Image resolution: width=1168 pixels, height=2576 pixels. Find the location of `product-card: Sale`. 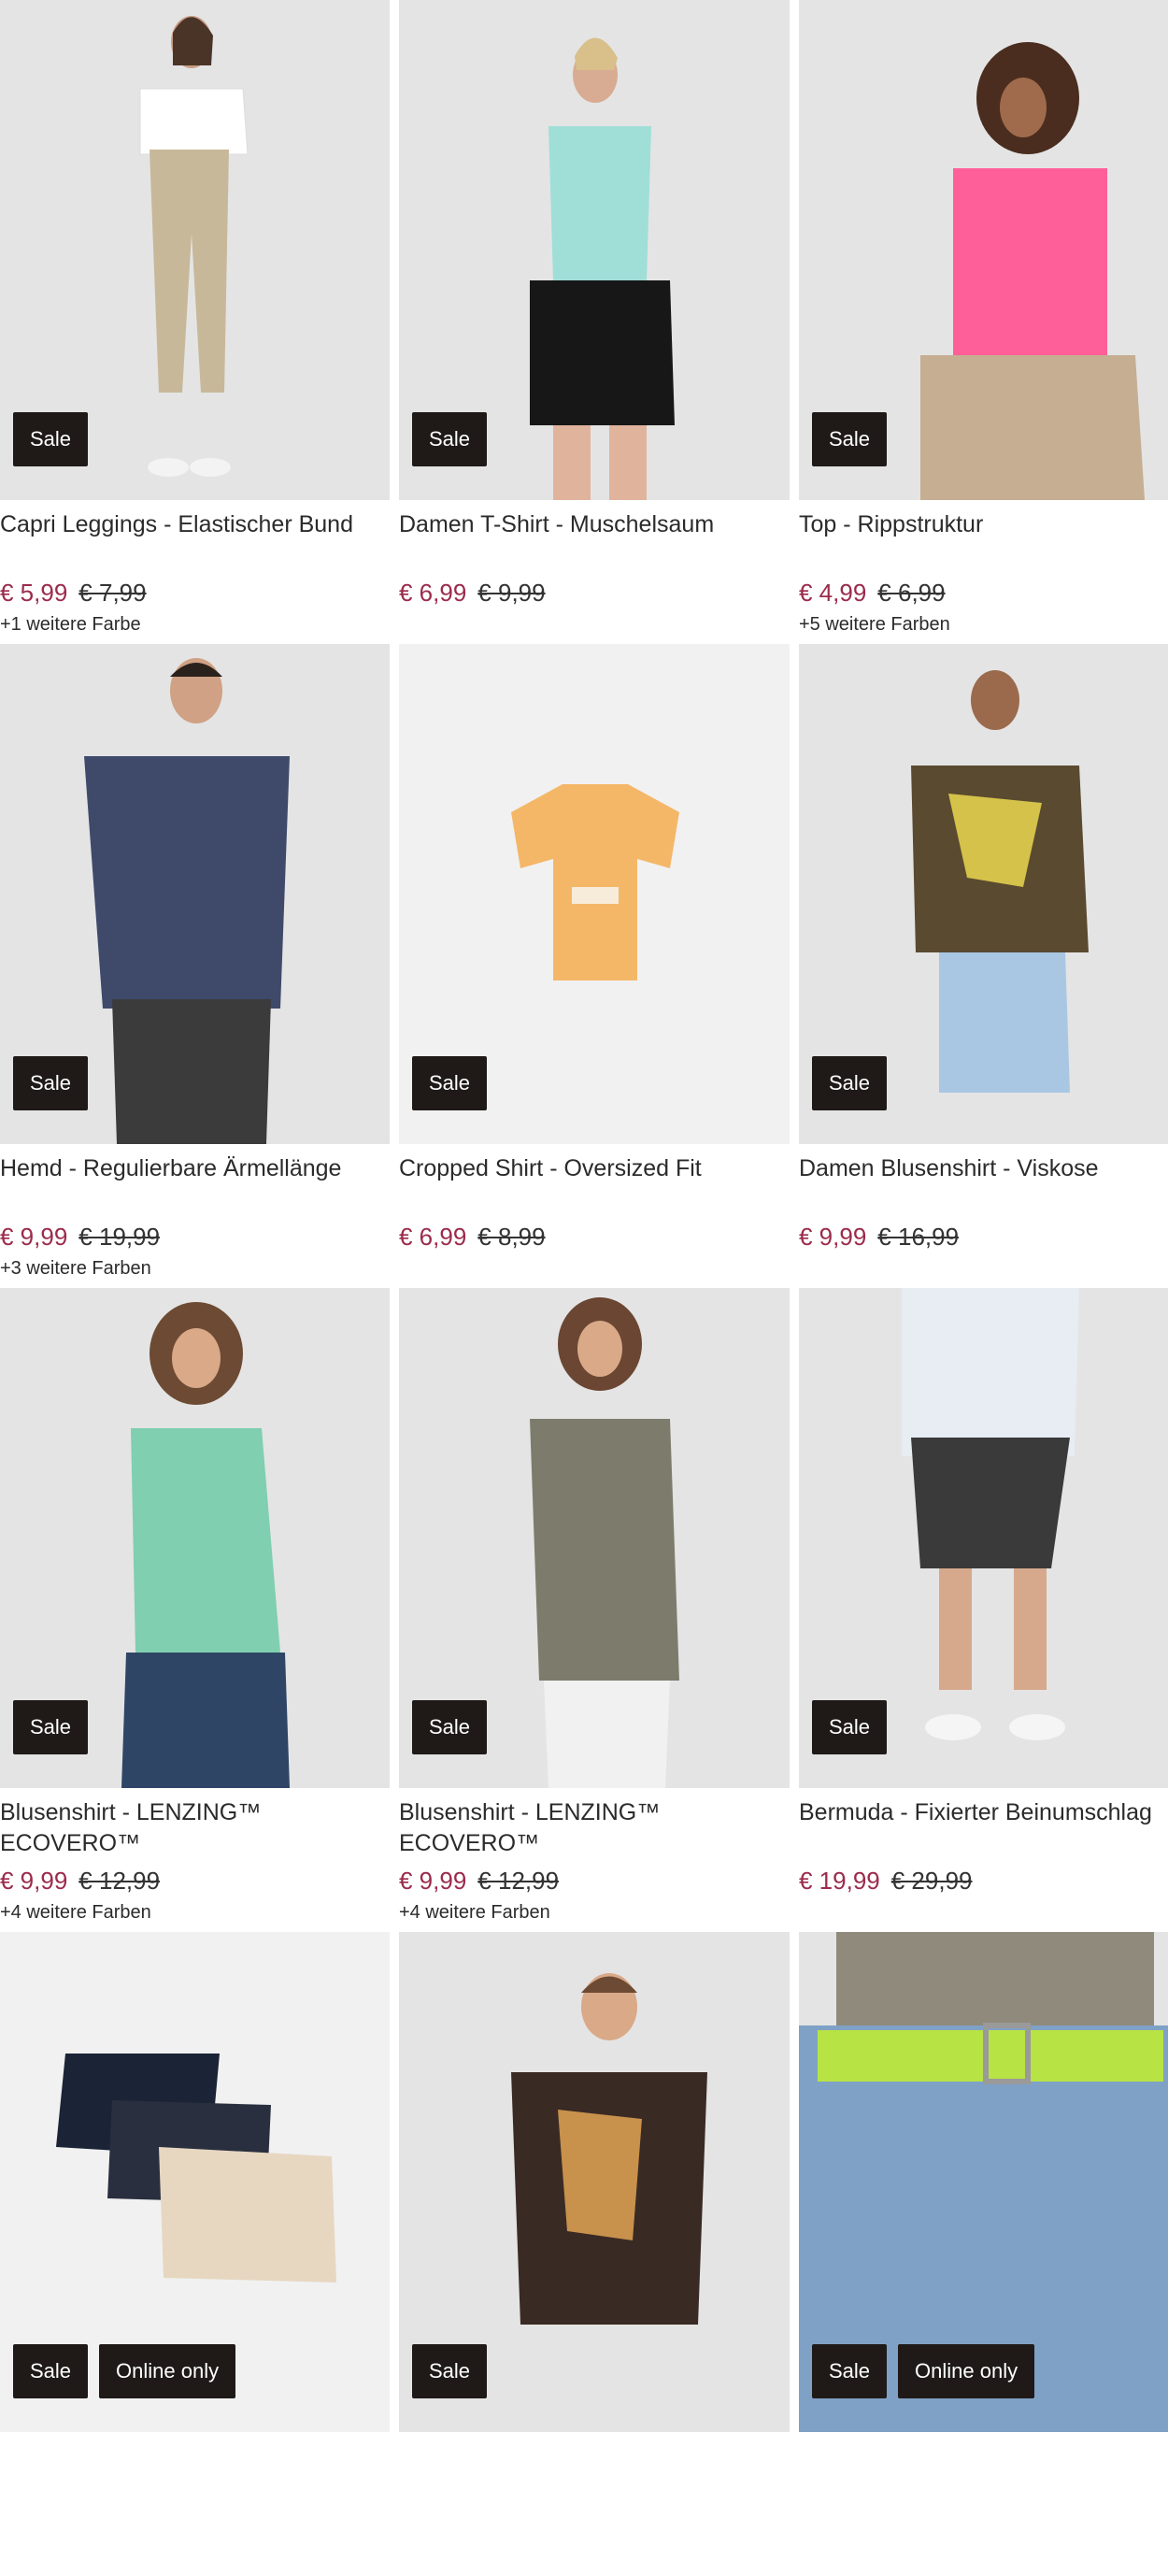

product-card: Sale is located at coordinates (594, 2254).